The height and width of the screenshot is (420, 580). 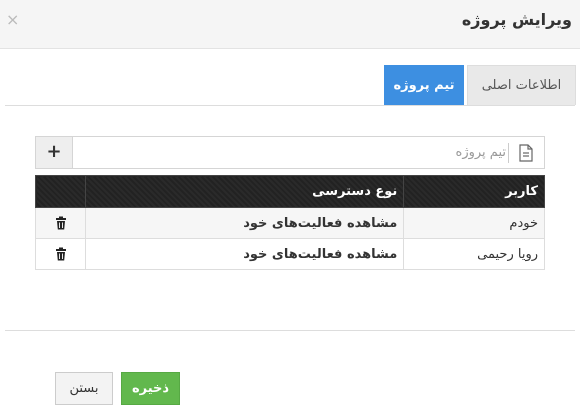 I want to click on tab-project-team: تیم پروژه, so click(x=424, y=85).